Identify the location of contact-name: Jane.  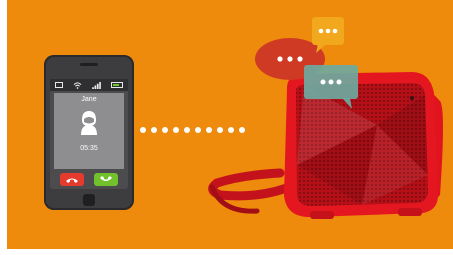
(89, 99).